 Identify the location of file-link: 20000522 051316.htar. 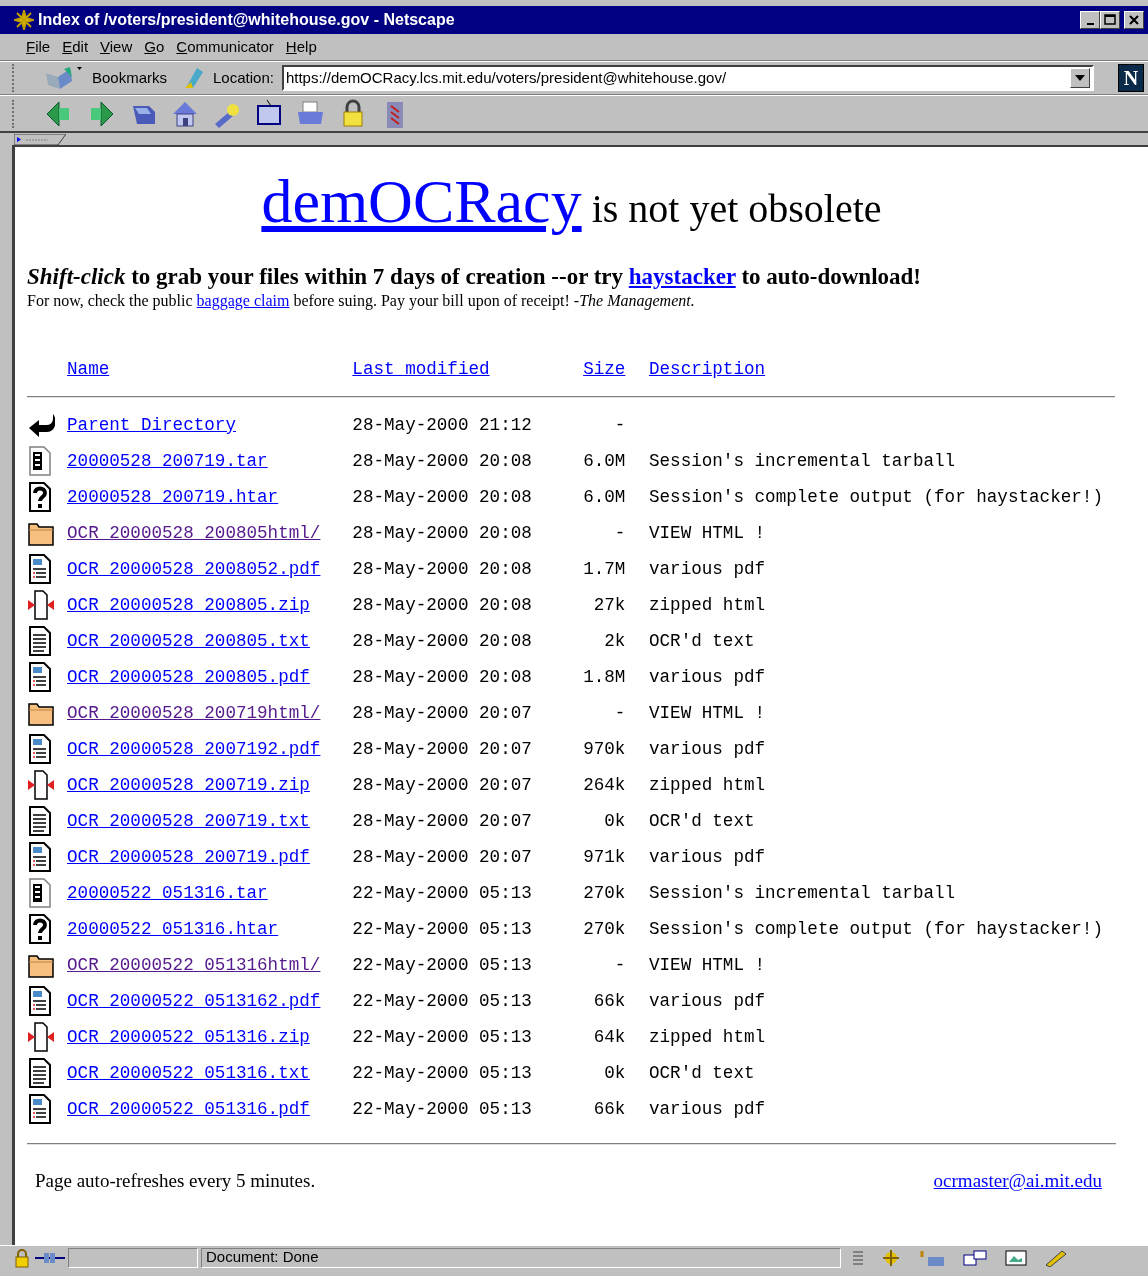
(173, 928).